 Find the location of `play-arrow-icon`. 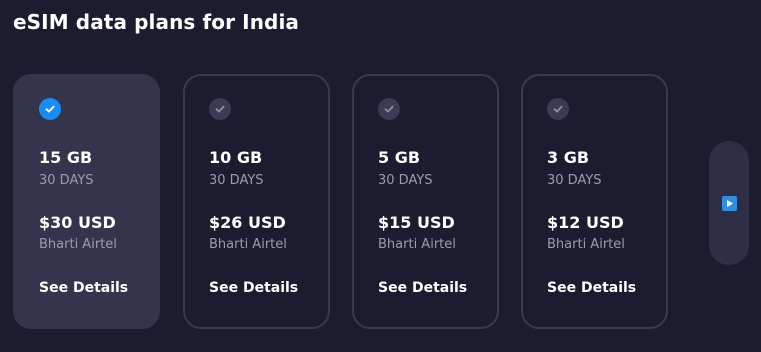

play-arrow-icon is located at coordinates (729, 203).